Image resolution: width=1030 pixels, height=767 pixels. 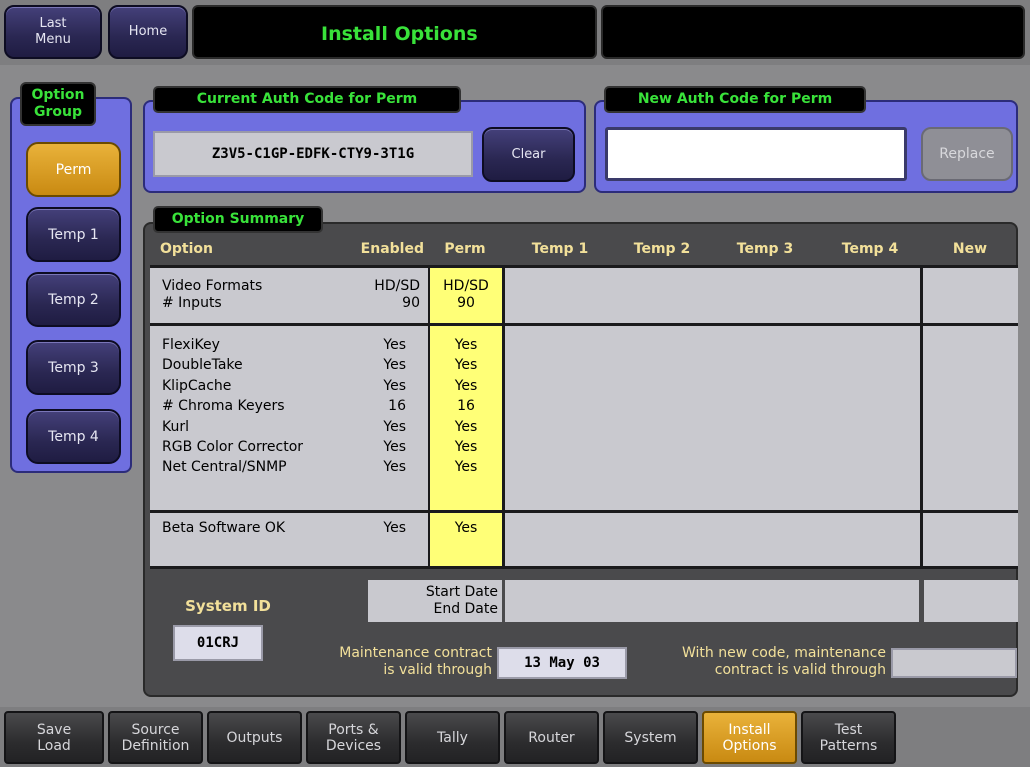 I want to click on current-auth-label-text: Current Auth Code for Perm, so click(x=307, y=99).